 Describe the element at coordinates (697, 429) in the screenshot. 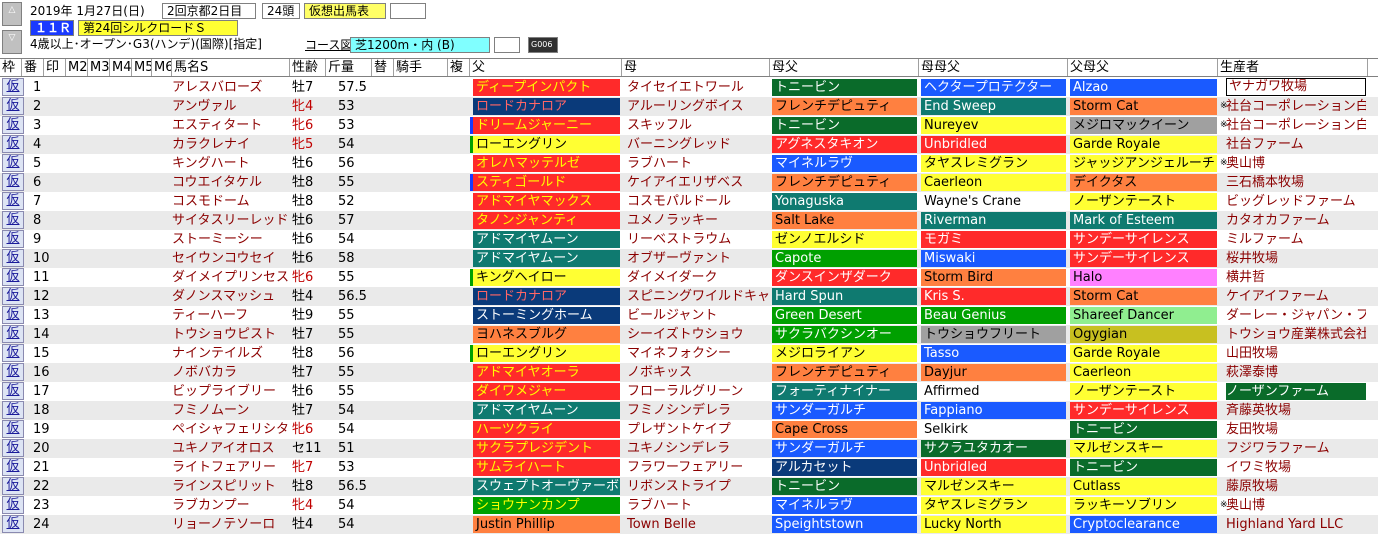

I see `dam-cell: プレザントケイプ` at that location.